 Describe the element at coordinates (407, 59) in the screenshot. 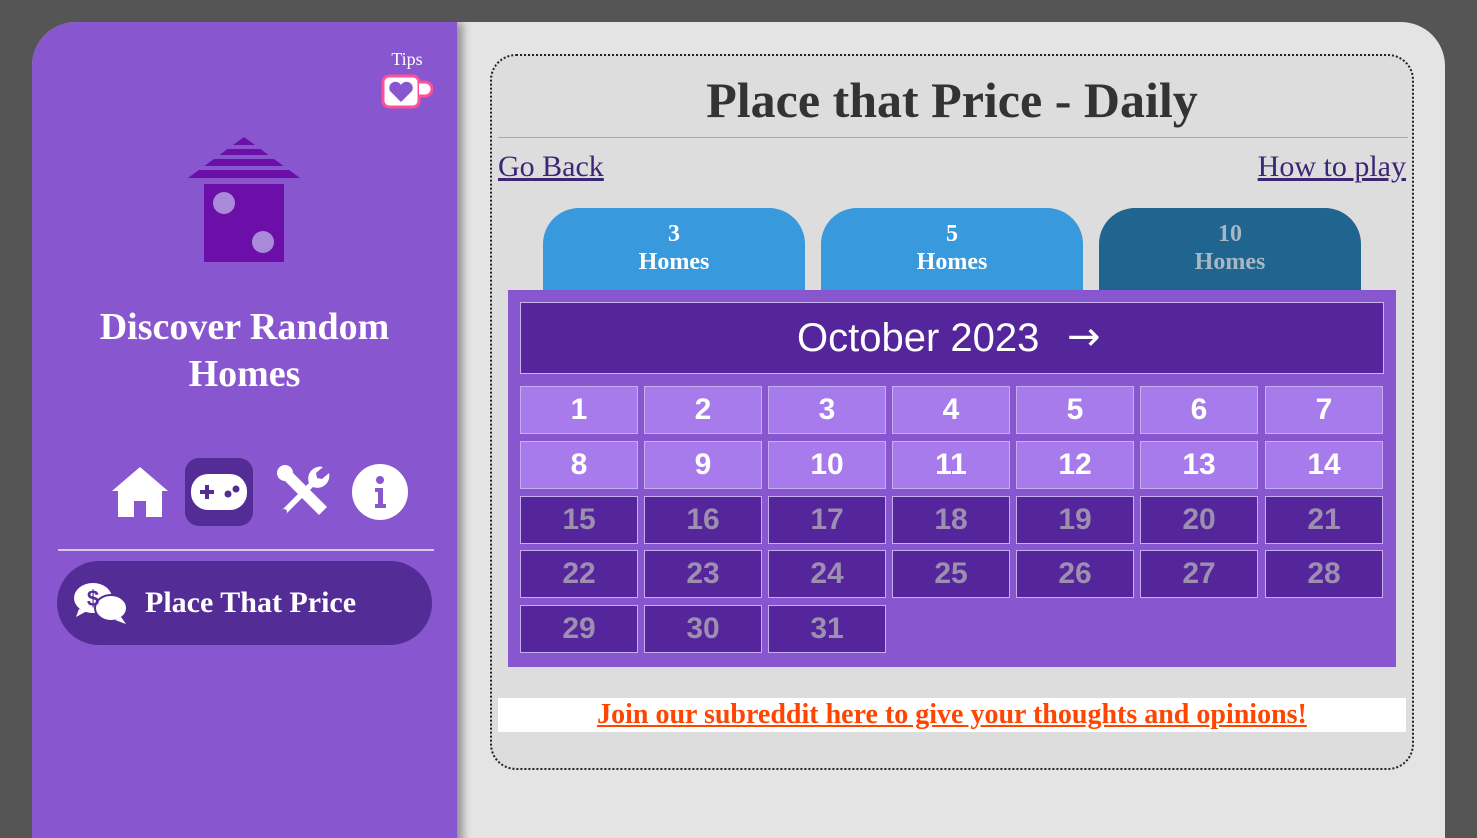

I see `tips-label: Tips` at that location.